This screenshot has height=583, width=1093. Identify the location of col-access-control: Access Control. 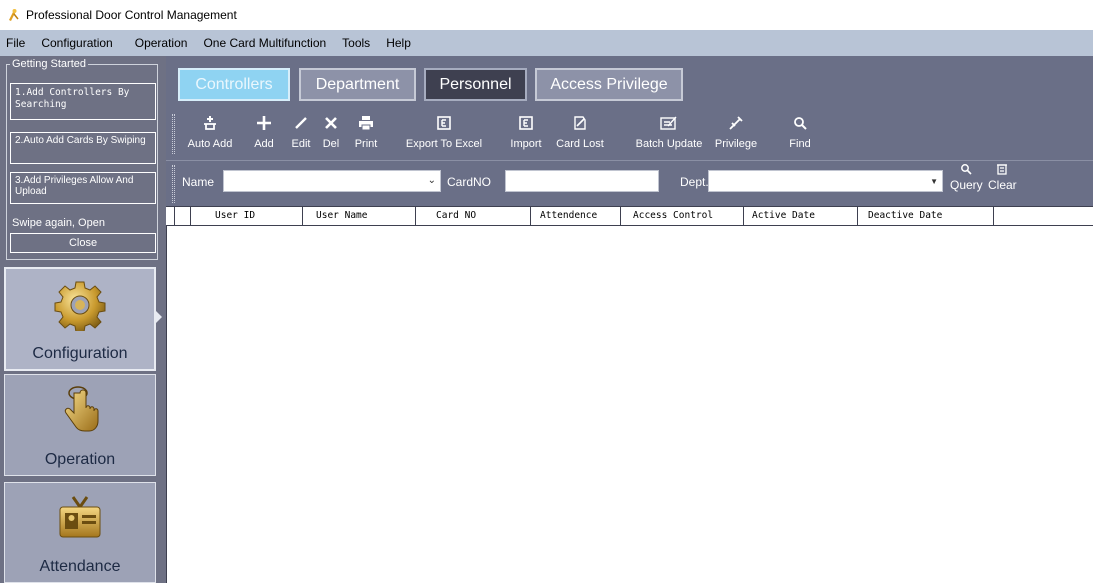
(681, 216).